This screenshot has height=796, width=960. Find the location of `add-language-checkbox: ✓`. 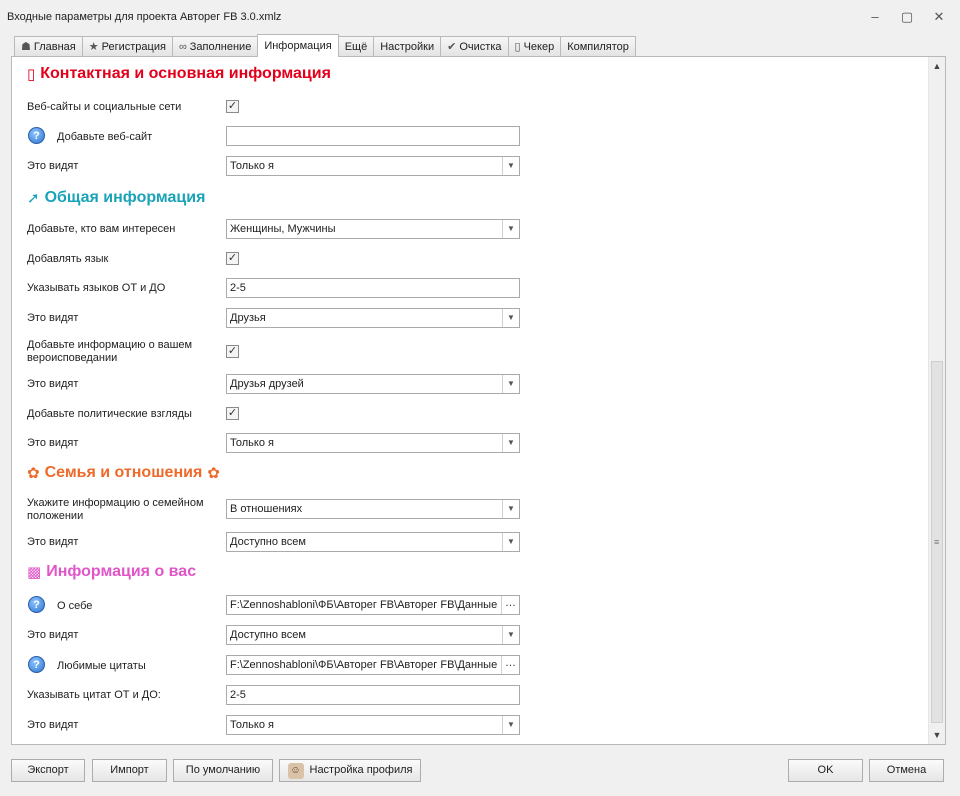

add-language-checkbox: ✓ is located at coordinates (232, 258).